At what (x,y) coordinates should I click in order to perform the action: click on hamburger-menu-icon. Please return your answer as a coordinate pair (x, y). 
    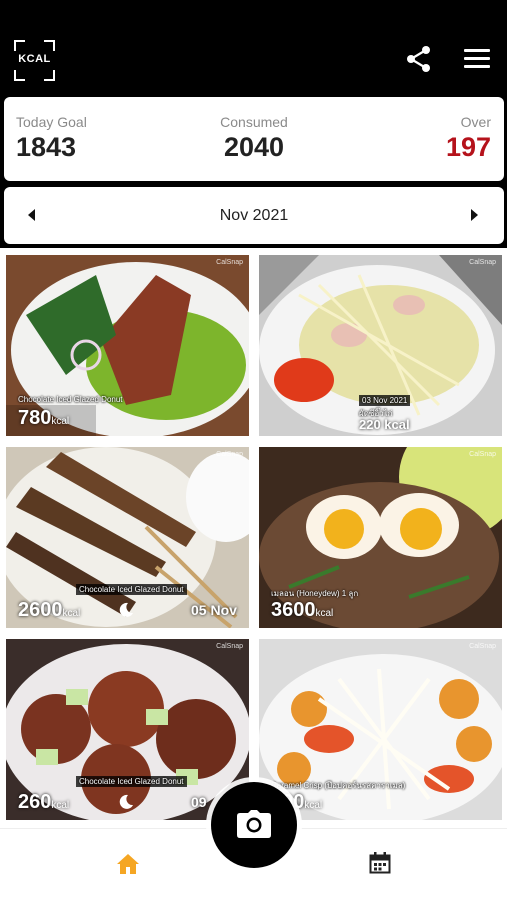
    Looking at the image, I should click on (477, 60).